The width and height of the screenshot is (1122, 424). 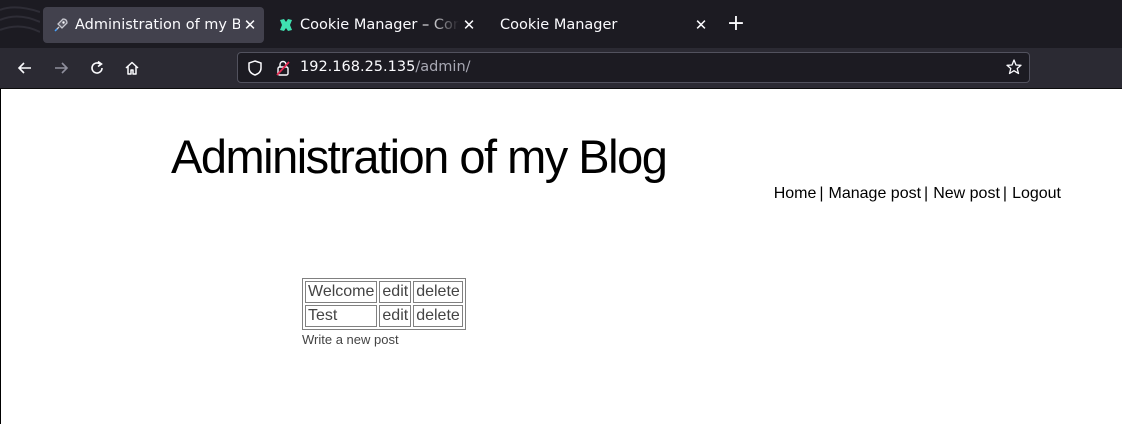 I want to click on forward-button, so click(x=61, y=68).